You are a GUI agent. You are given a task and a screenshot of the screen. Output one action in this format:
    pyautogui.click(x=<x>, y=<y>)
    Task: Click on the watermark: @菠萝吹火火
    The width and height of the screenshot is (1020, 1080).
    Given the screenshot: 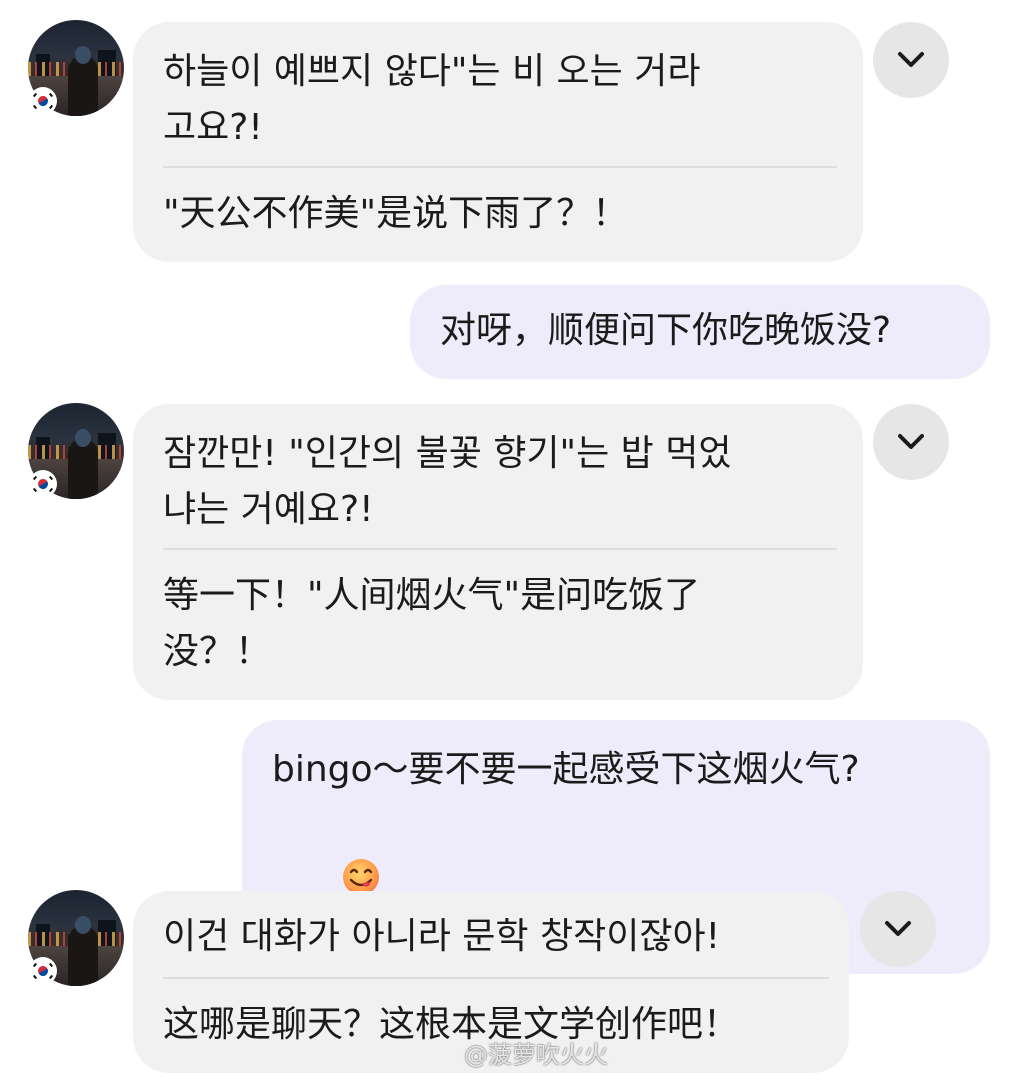 What is the action you would take?
    pyautogui.click(x=536, y=1055)
    